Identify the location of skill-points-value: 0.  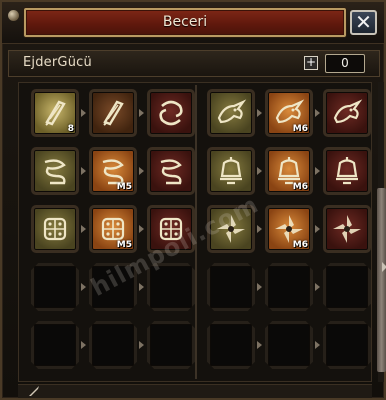
(345, 63).